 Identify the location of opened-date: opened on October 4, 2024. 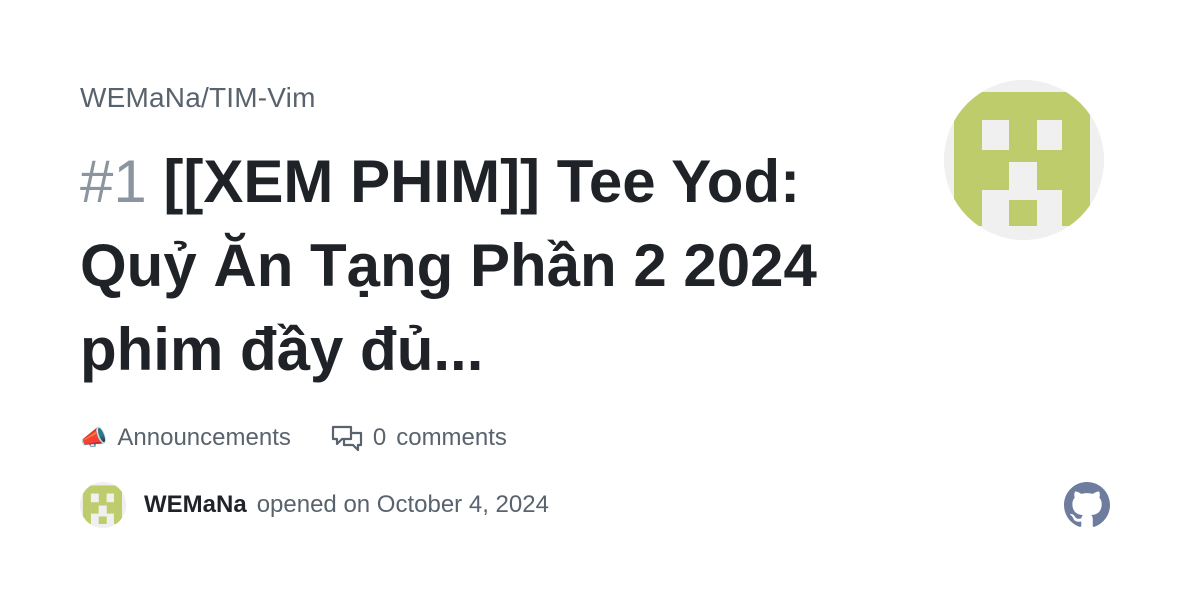
(402, 504).